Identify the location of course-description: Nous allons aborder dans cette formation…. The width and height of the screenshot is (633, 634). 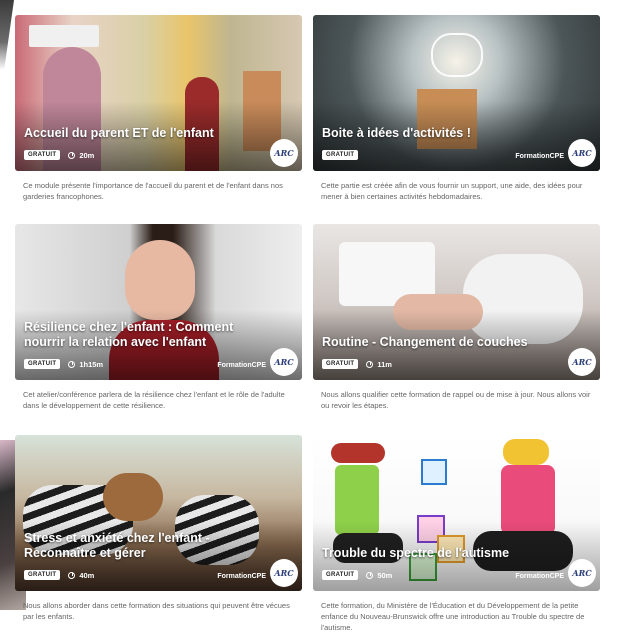
(156, 611).